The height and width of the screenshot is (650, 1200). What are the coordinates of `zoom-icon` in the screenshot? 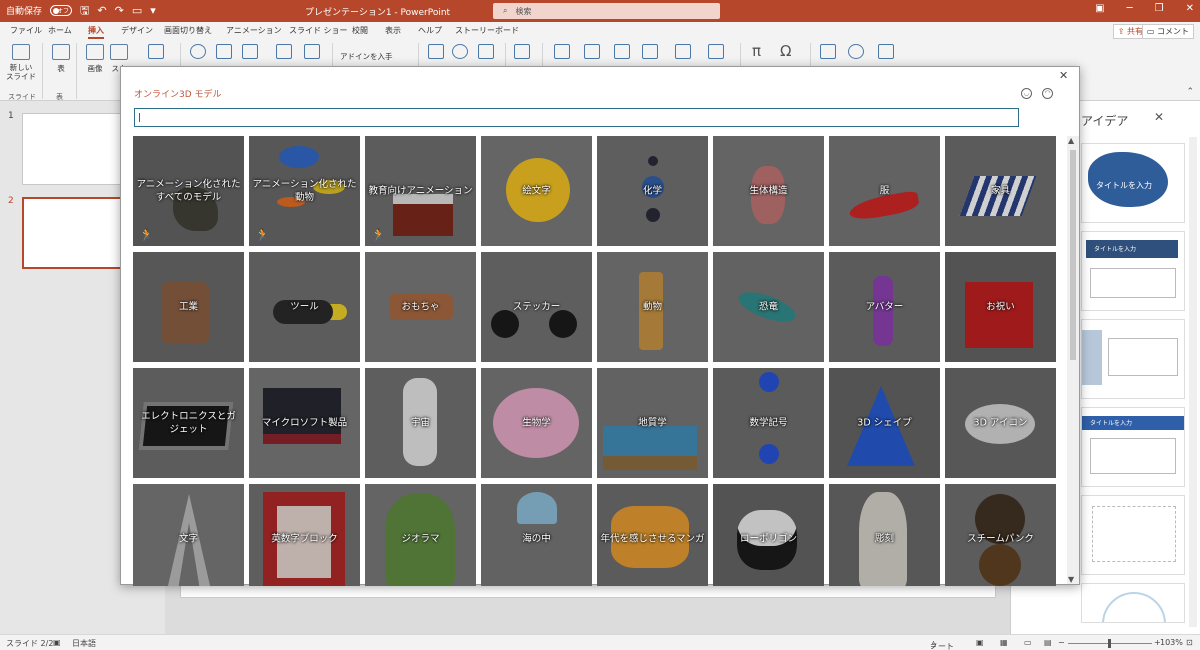 It's located at (436, 51).